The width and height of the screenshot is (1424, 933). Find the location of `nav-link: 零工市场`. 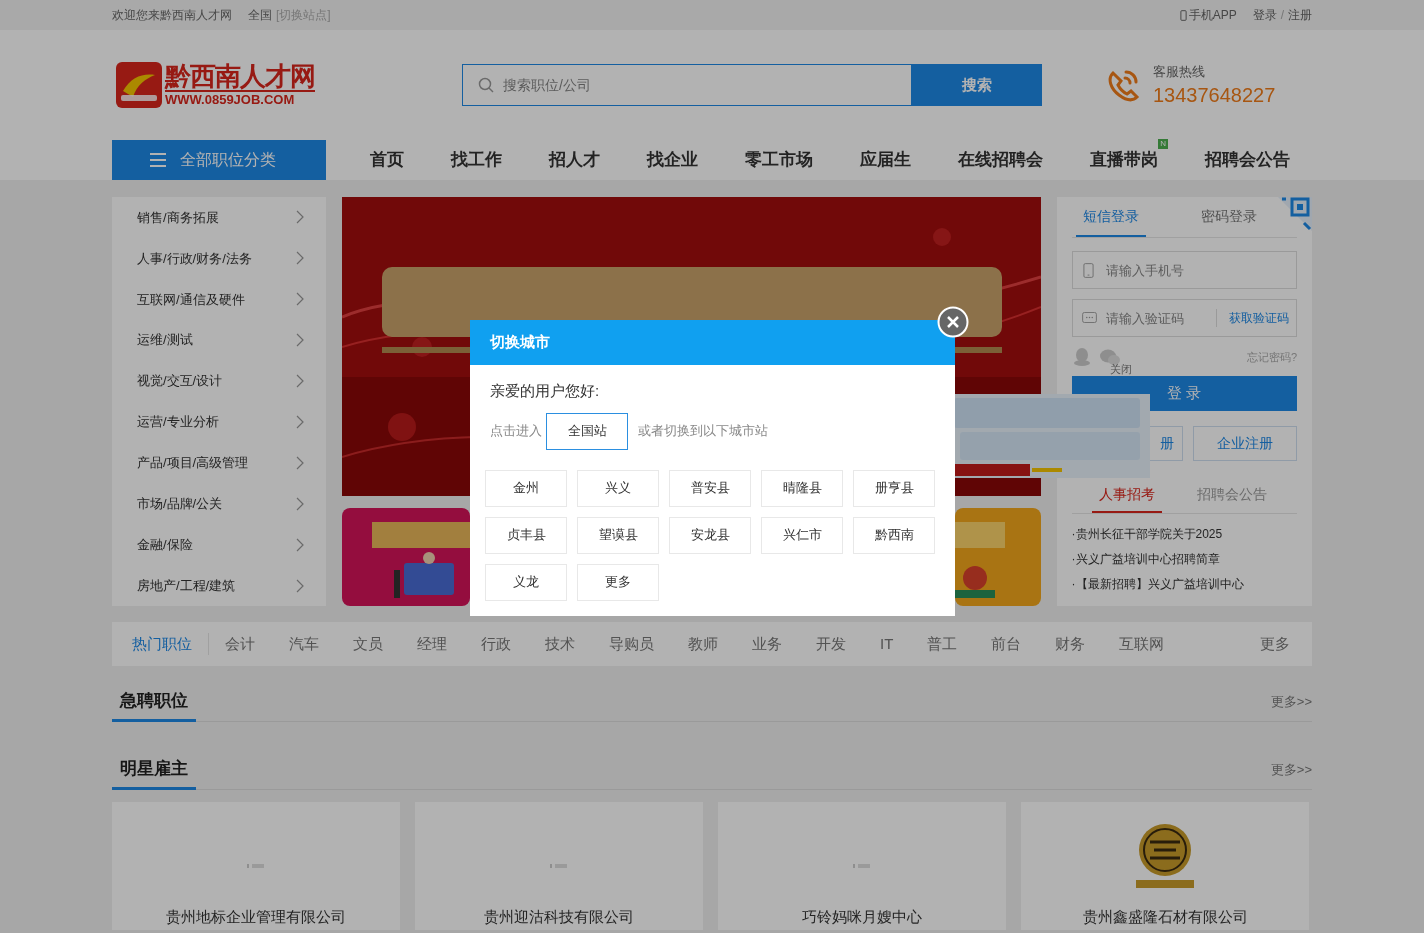

nav-link: 零工市场 is located at coordinates (779, 160).